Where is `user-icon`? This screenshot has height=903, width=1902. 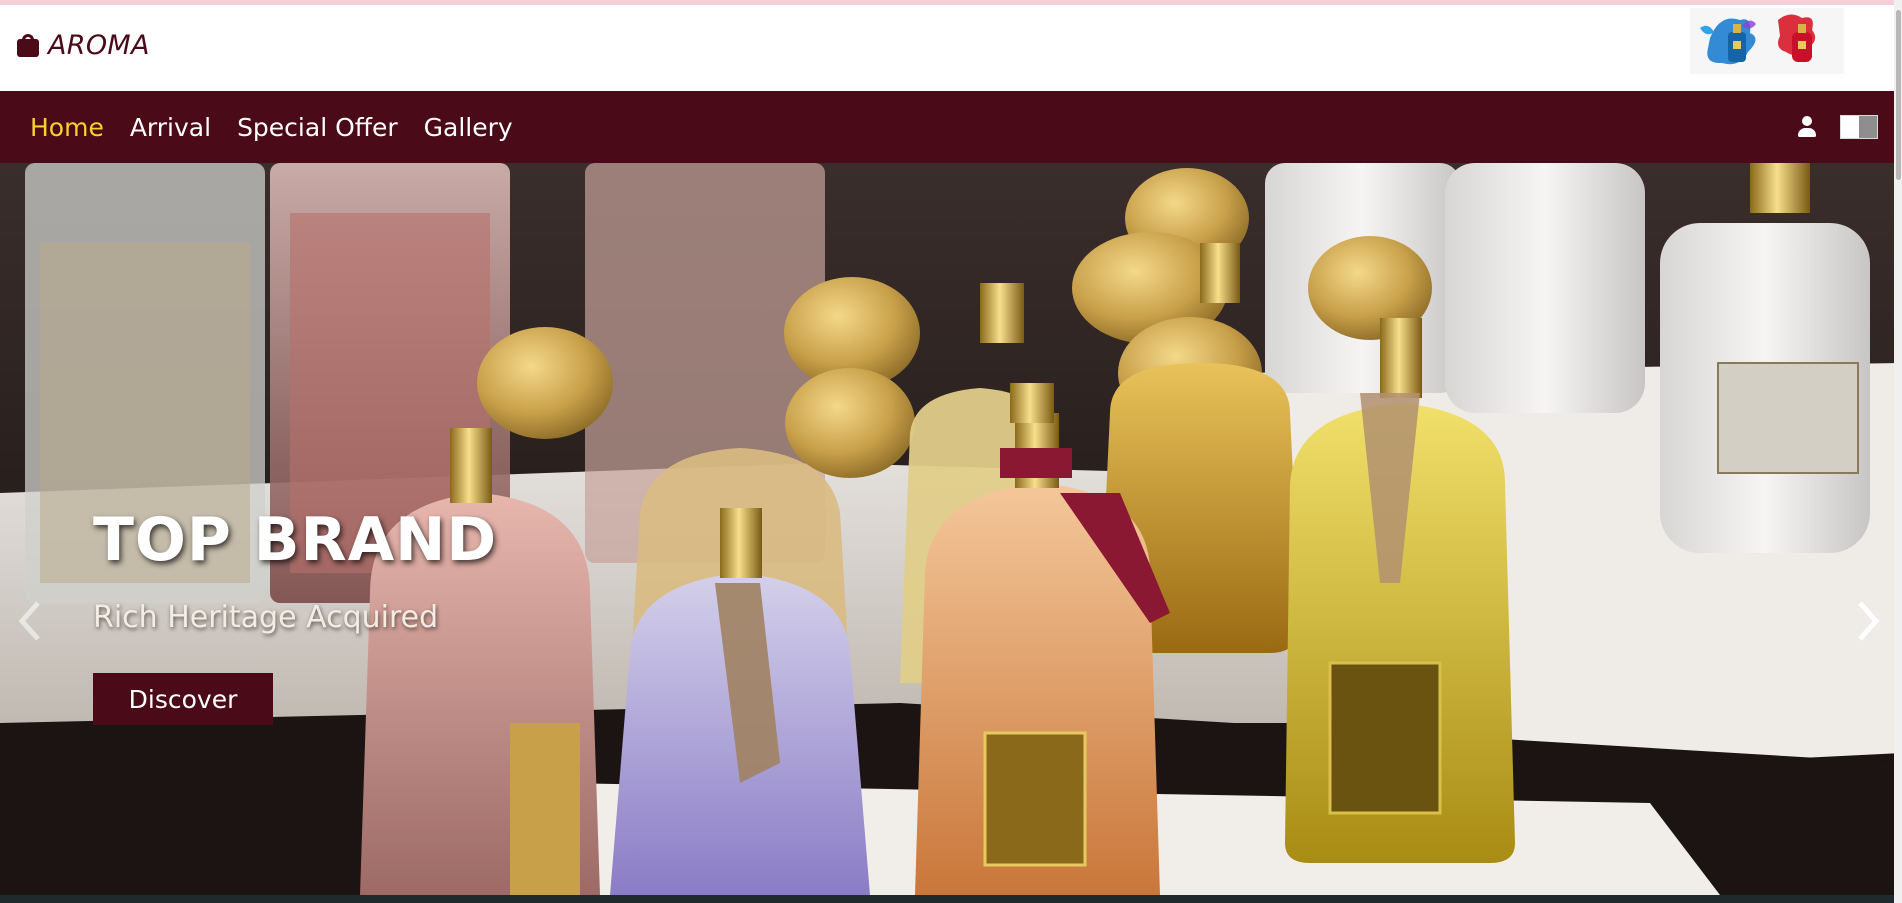 user-icon is located at coordinates (1807, 127).